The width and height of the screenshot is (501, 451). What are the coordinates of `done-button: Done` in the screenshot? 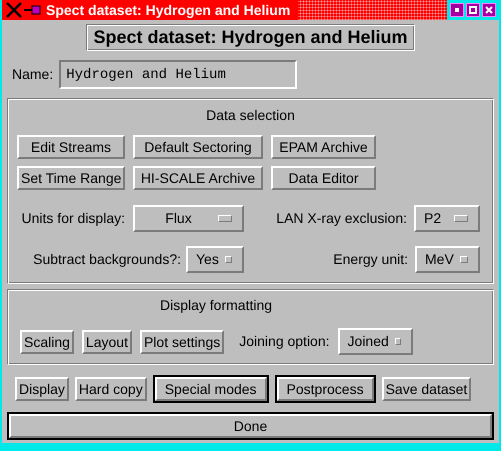 It's located at (250, 426).